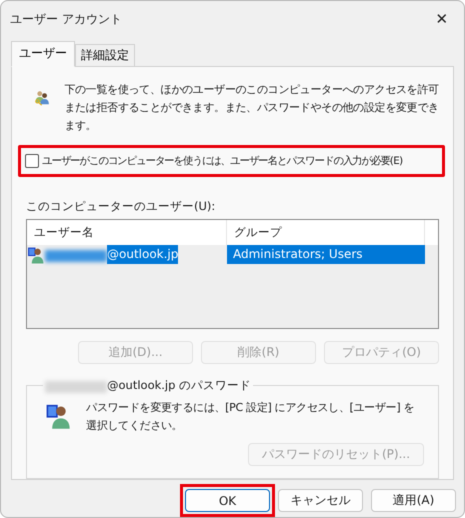  What do you see at coordinates (66, 19) in the screenshot?
I see `window-title: ユーザー アカウント` at bounding box center [66, 19].